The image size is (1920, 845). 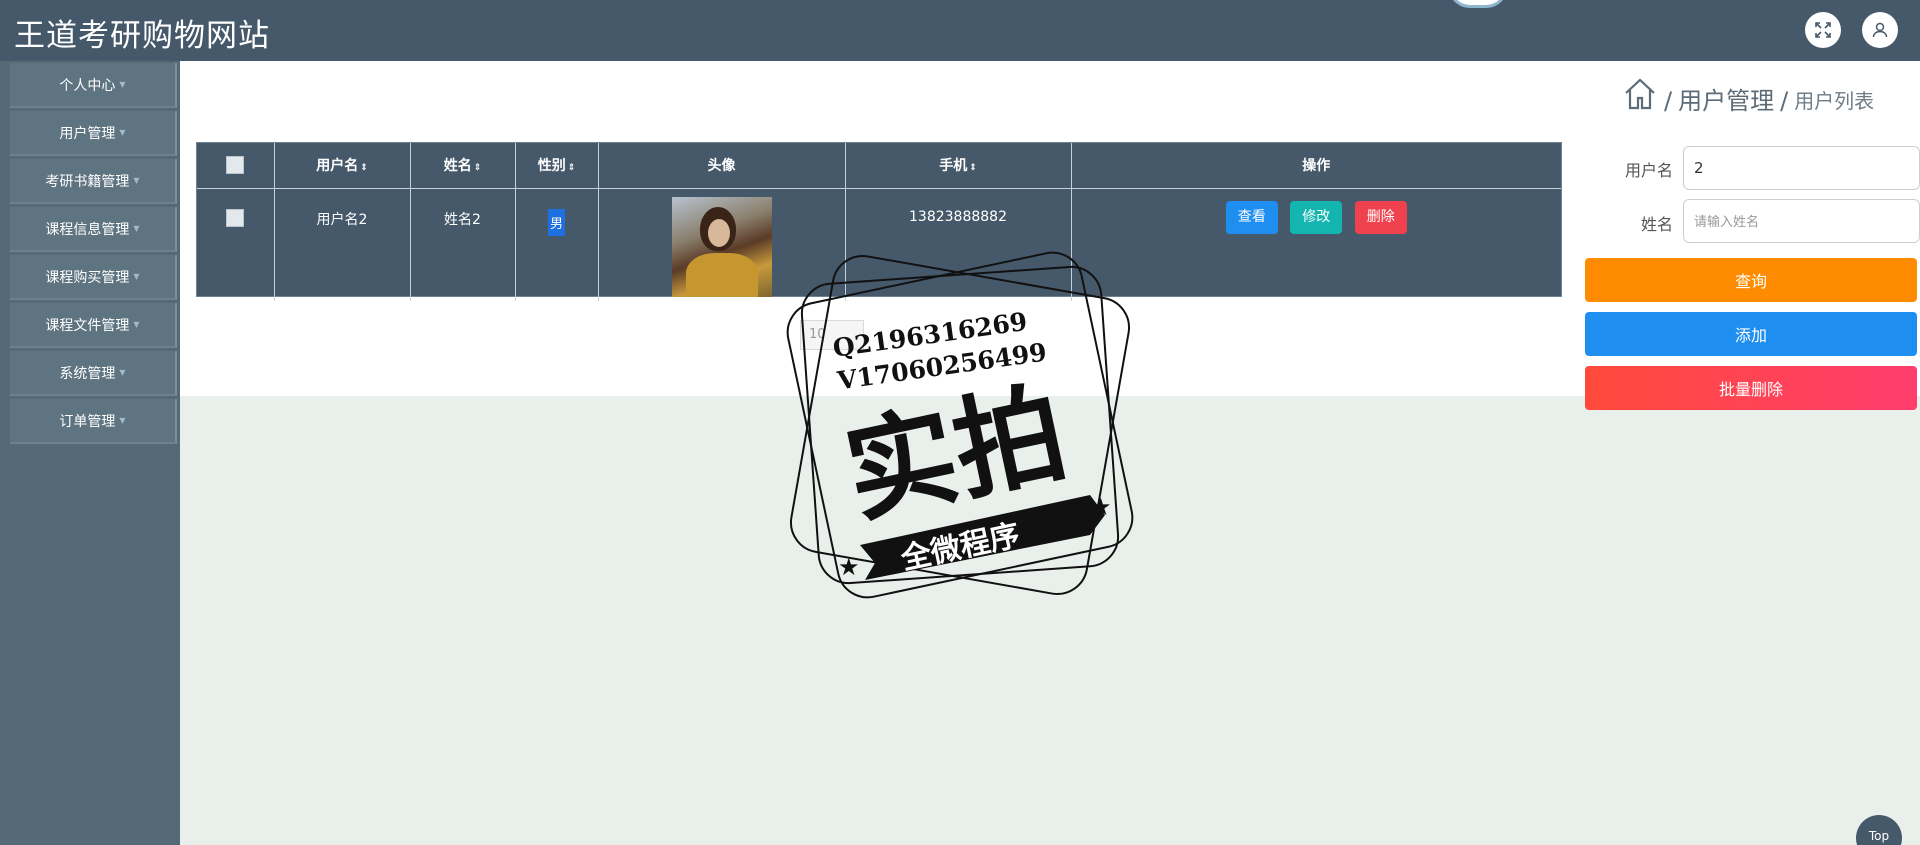 I want to click on sidebar-item-label: 课程购买管理, so click(x=87, y=277).